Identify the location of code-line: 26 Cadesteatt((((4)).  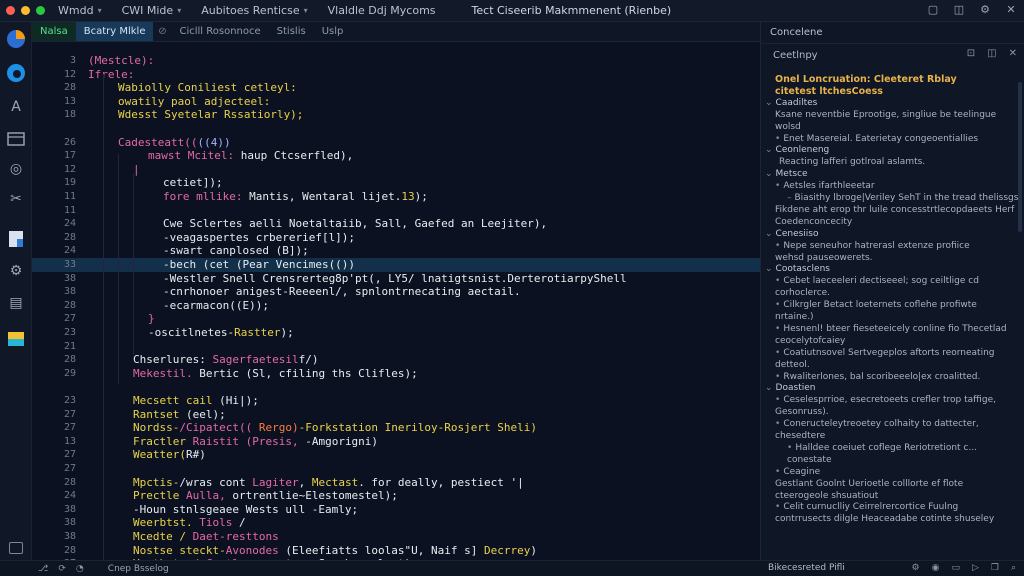
(396, 143).